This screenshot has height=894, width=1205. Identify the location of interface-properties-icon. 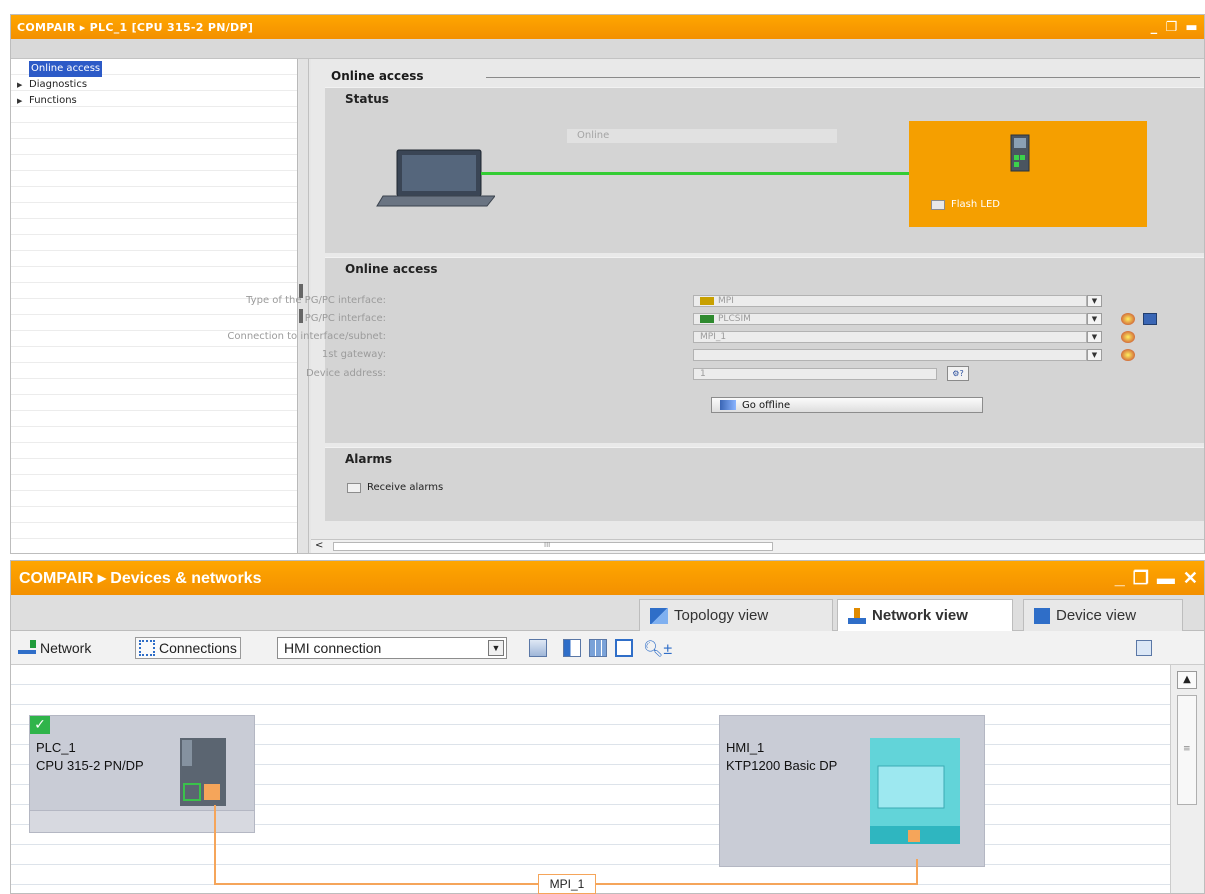
(1150, 319).